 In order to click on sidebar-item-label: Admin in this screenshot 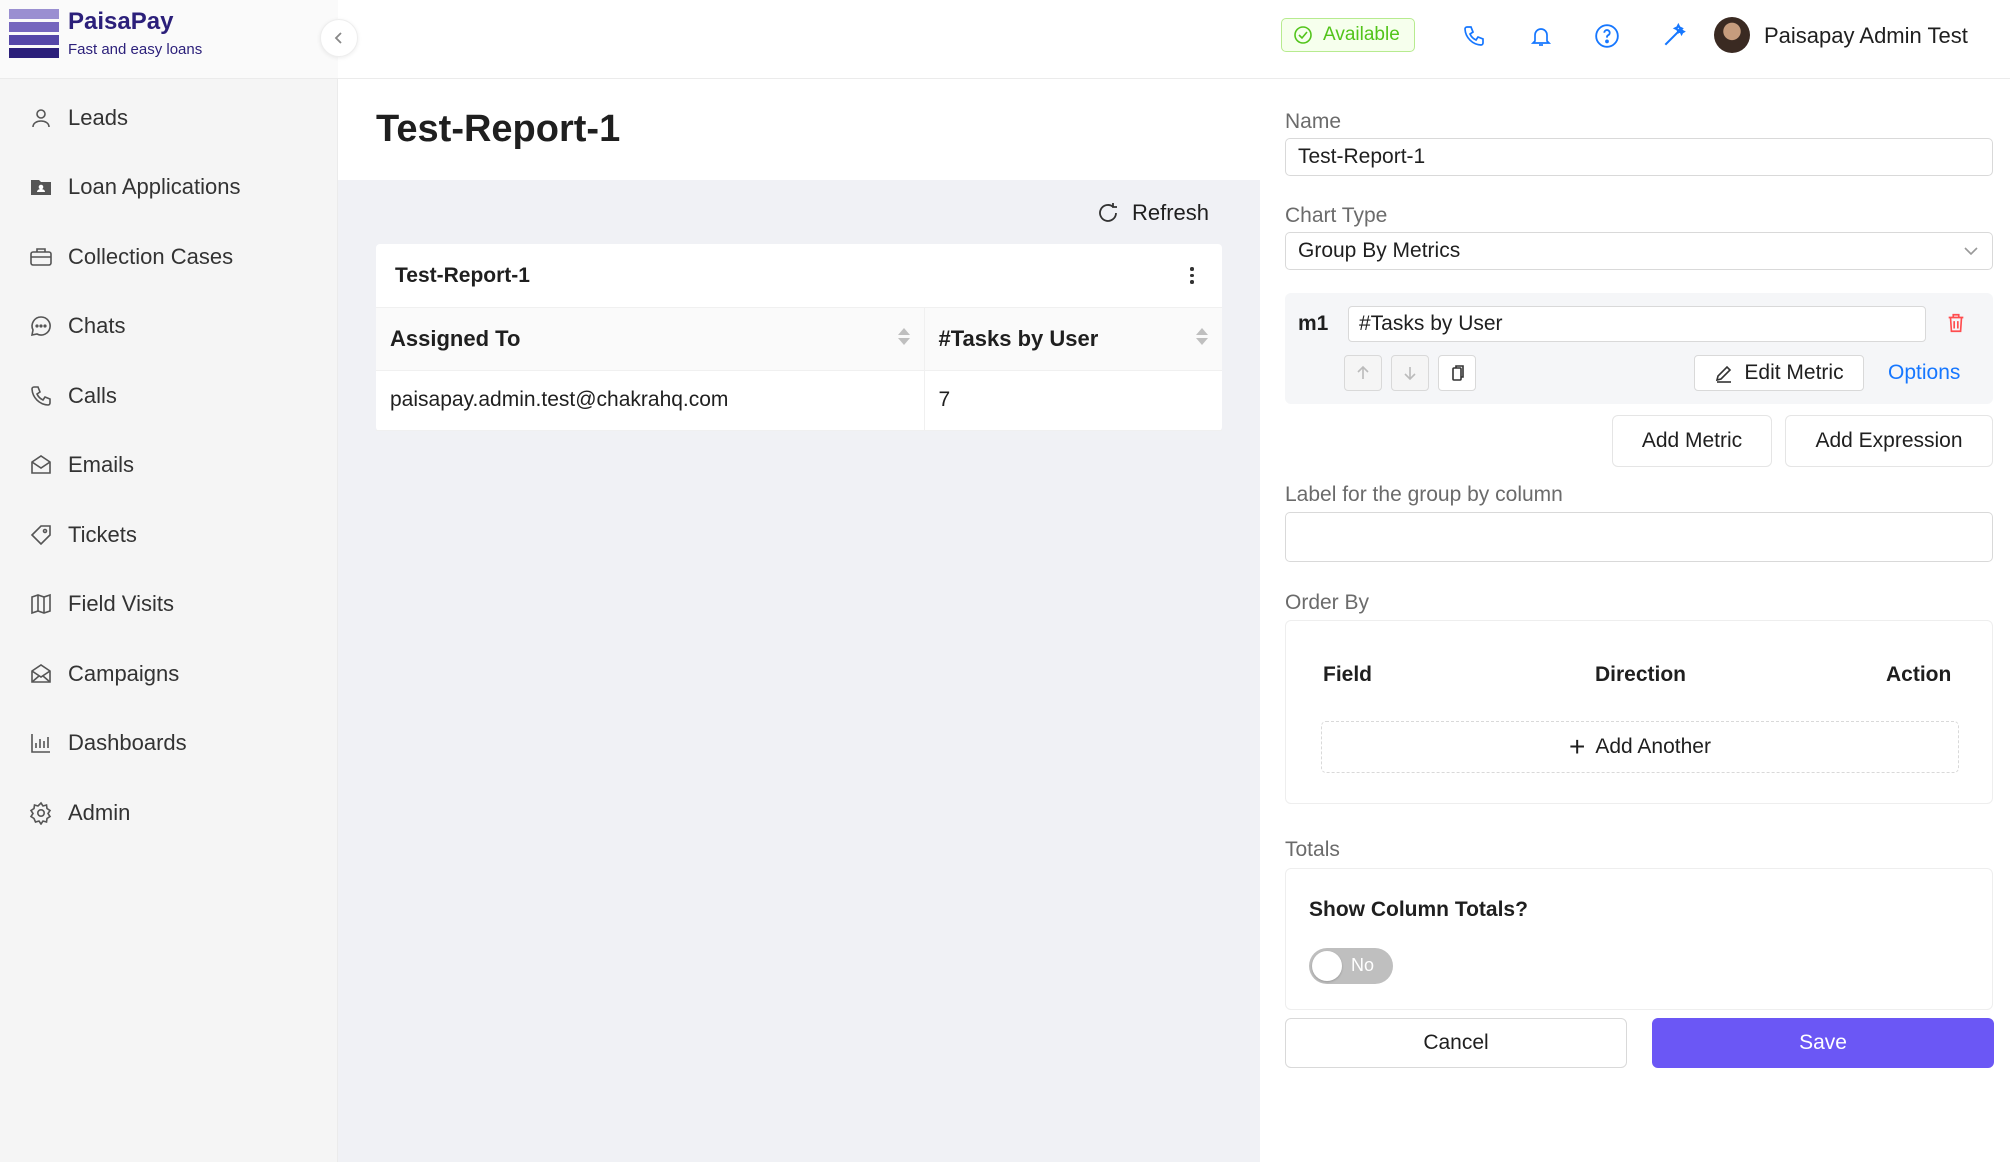, I will do `click(99, 812)`.